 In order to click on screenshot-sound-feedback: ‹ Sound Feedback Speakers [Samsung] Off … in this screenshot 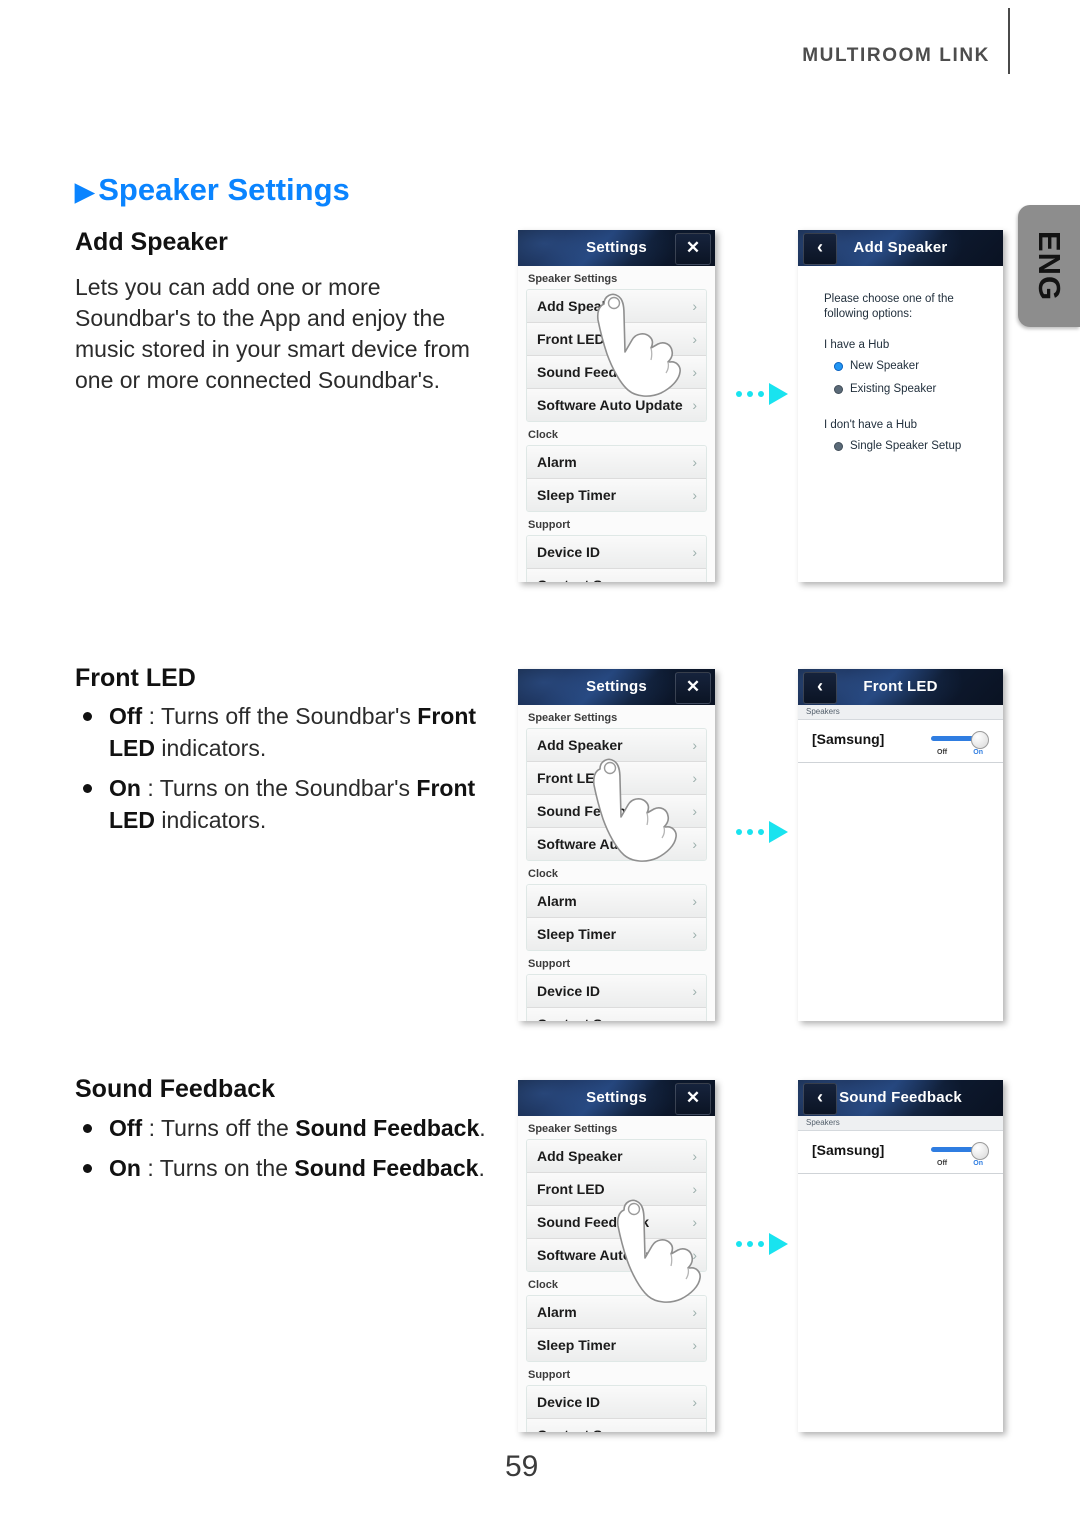, I will do `click(900, 1256)`.